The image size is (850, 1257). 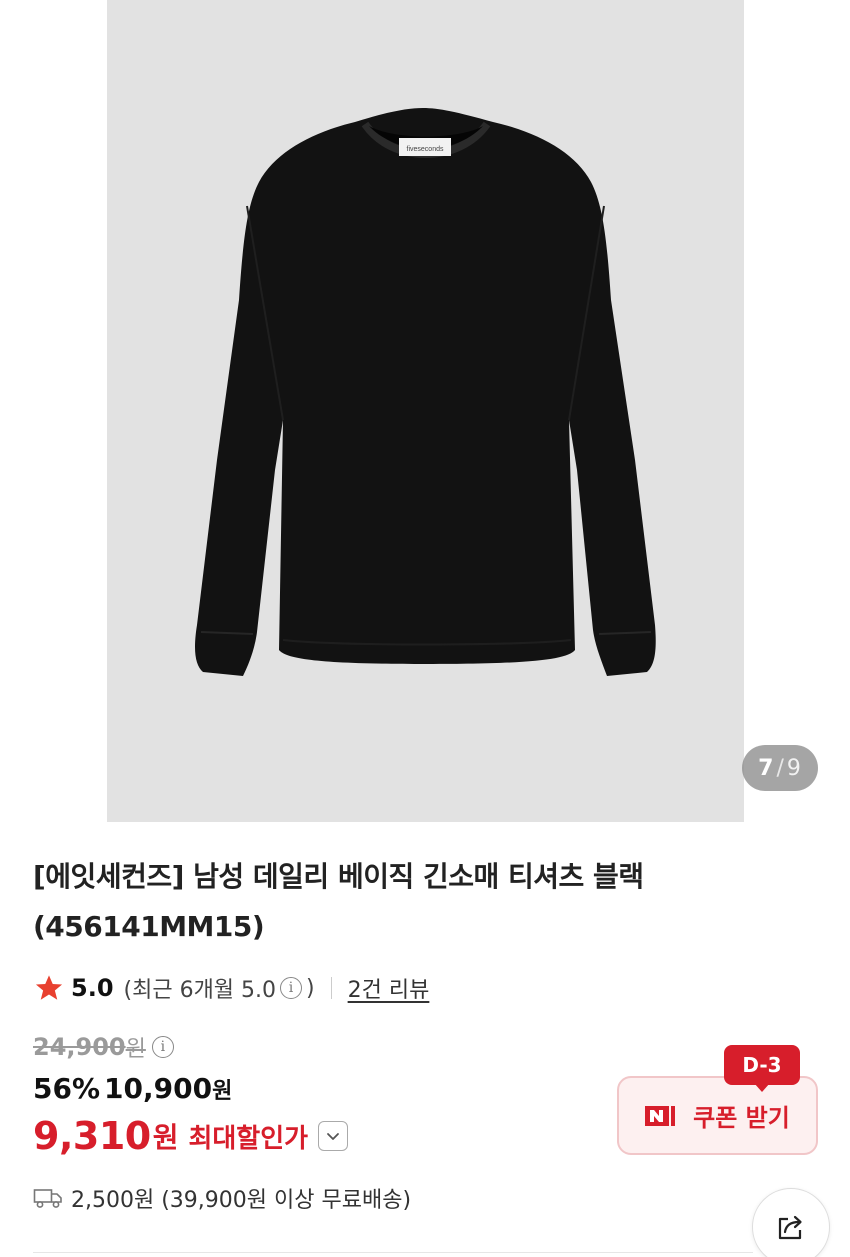 I want to click on product-title-line1: [에잇세컨즈] 남성 데일리 베이직 긴소매 티셔츠 블랙, so click(x=338, y=876).